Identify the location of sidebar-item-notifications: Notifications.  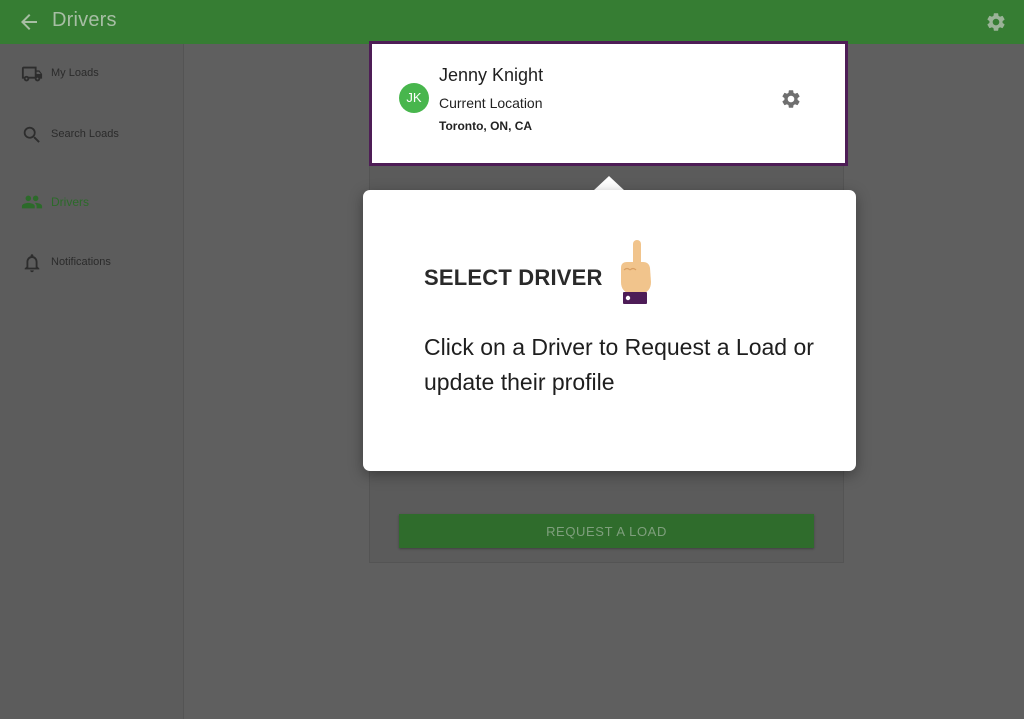
(92, 264).